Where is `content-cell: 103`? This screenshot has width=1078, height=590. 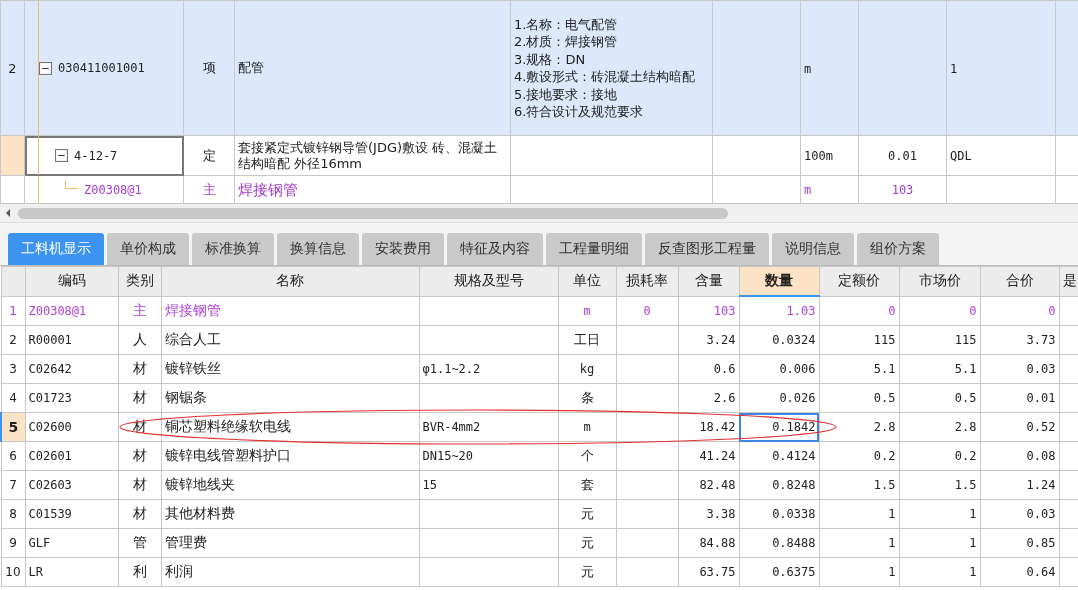
content-cell: 103 is located at coordinates (724, 310).